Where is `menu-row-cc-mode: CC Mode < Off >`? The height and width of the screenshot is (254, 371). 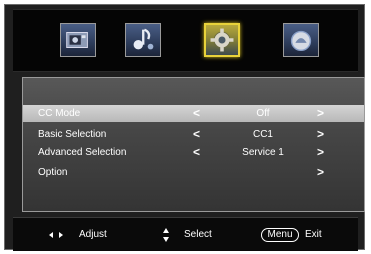 menu-row-cc-mode: CC Mode < Off > is located at coordinates (193, 113).